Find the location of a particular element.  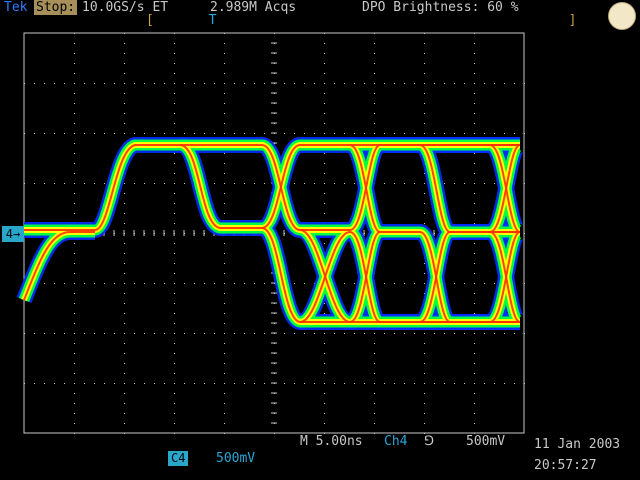

date-readout: 11 Jan 2003 is located at coordinates (577, 444).